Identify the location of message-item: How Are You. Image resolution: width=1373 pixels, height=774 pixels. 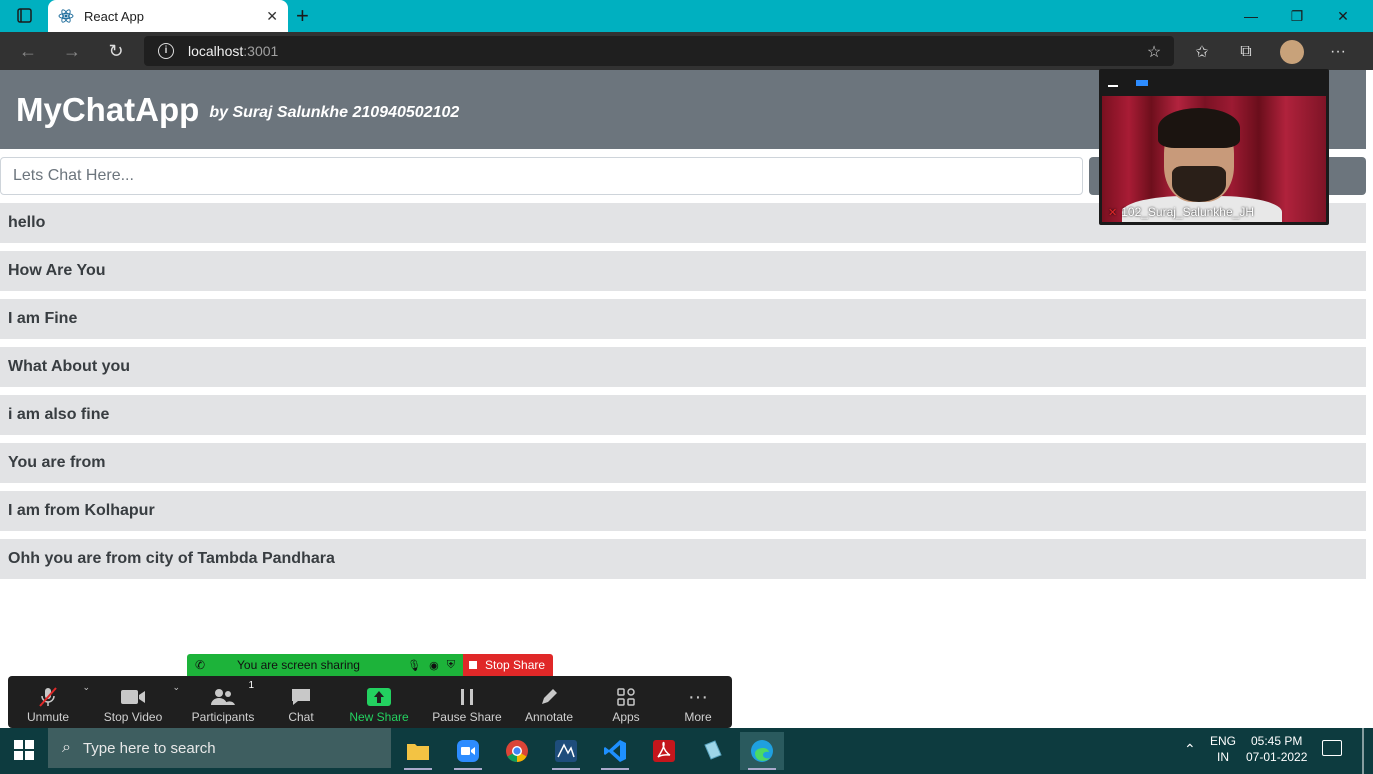
(683, 271).